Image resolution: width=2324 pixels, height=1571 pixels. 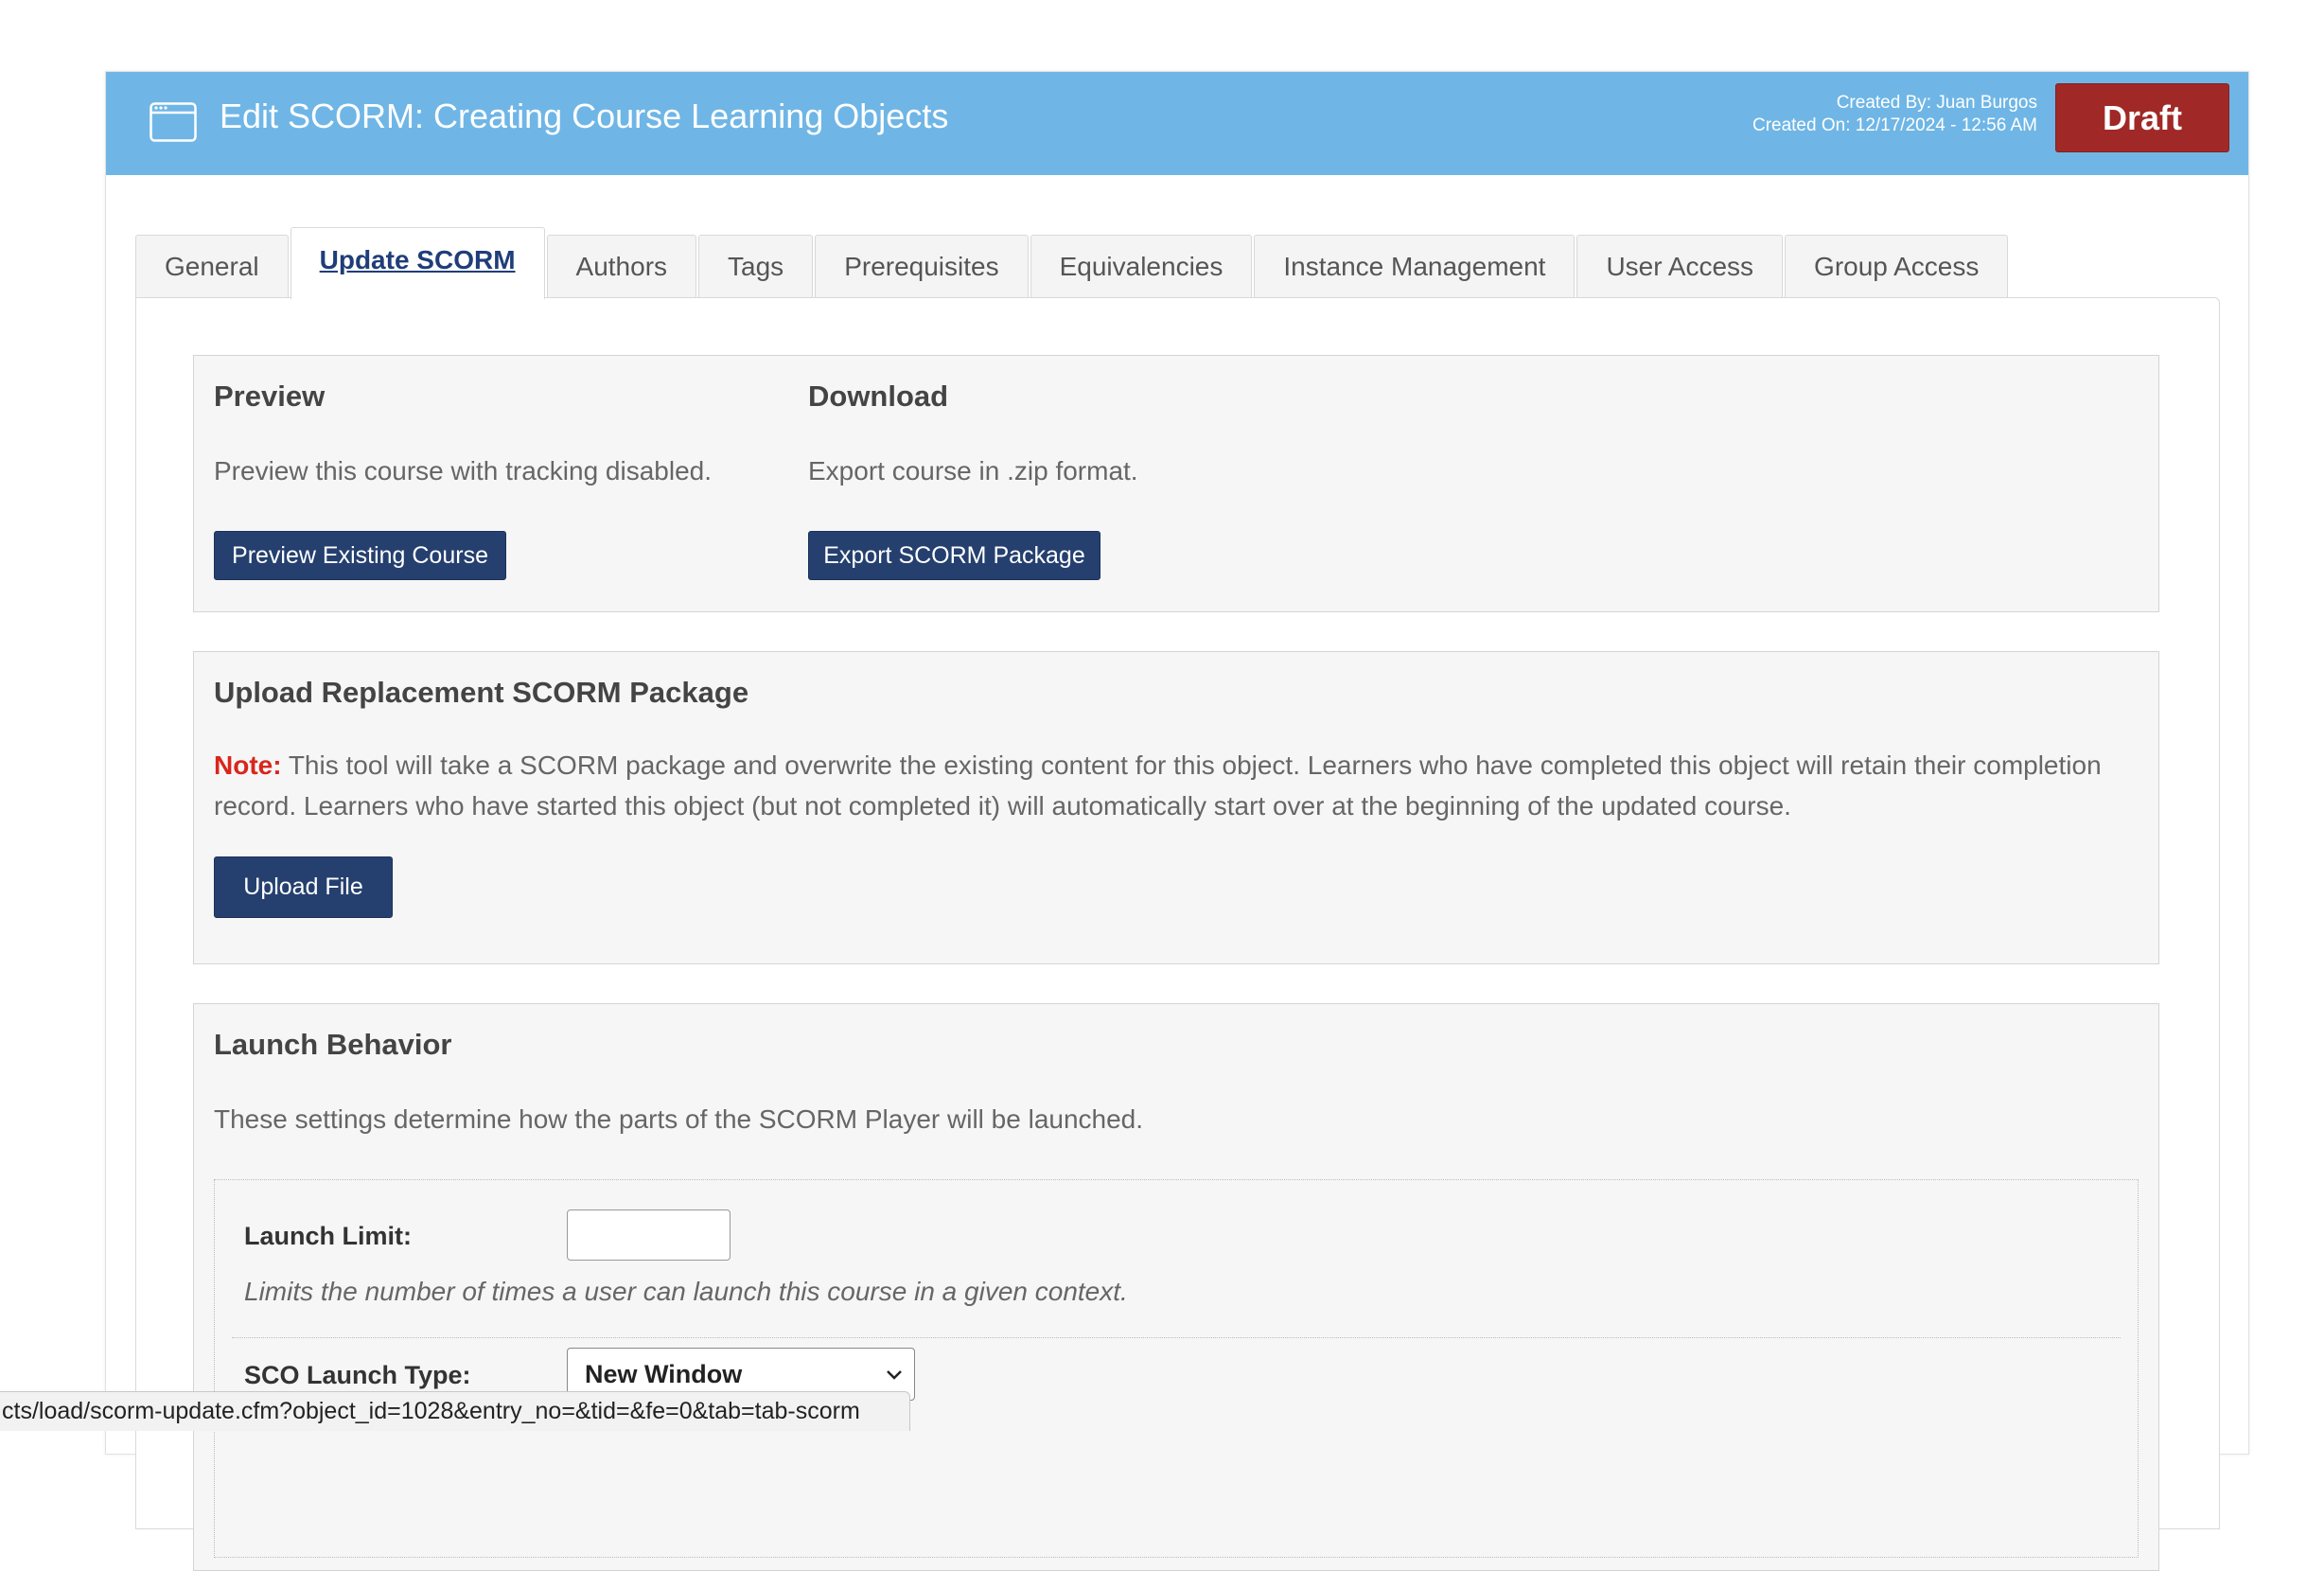 What do you see at coordinates (1936, 103) in the screenshot?
I see `created-by: Created By: Juan Burgos` at bounding box center [1936, 103].